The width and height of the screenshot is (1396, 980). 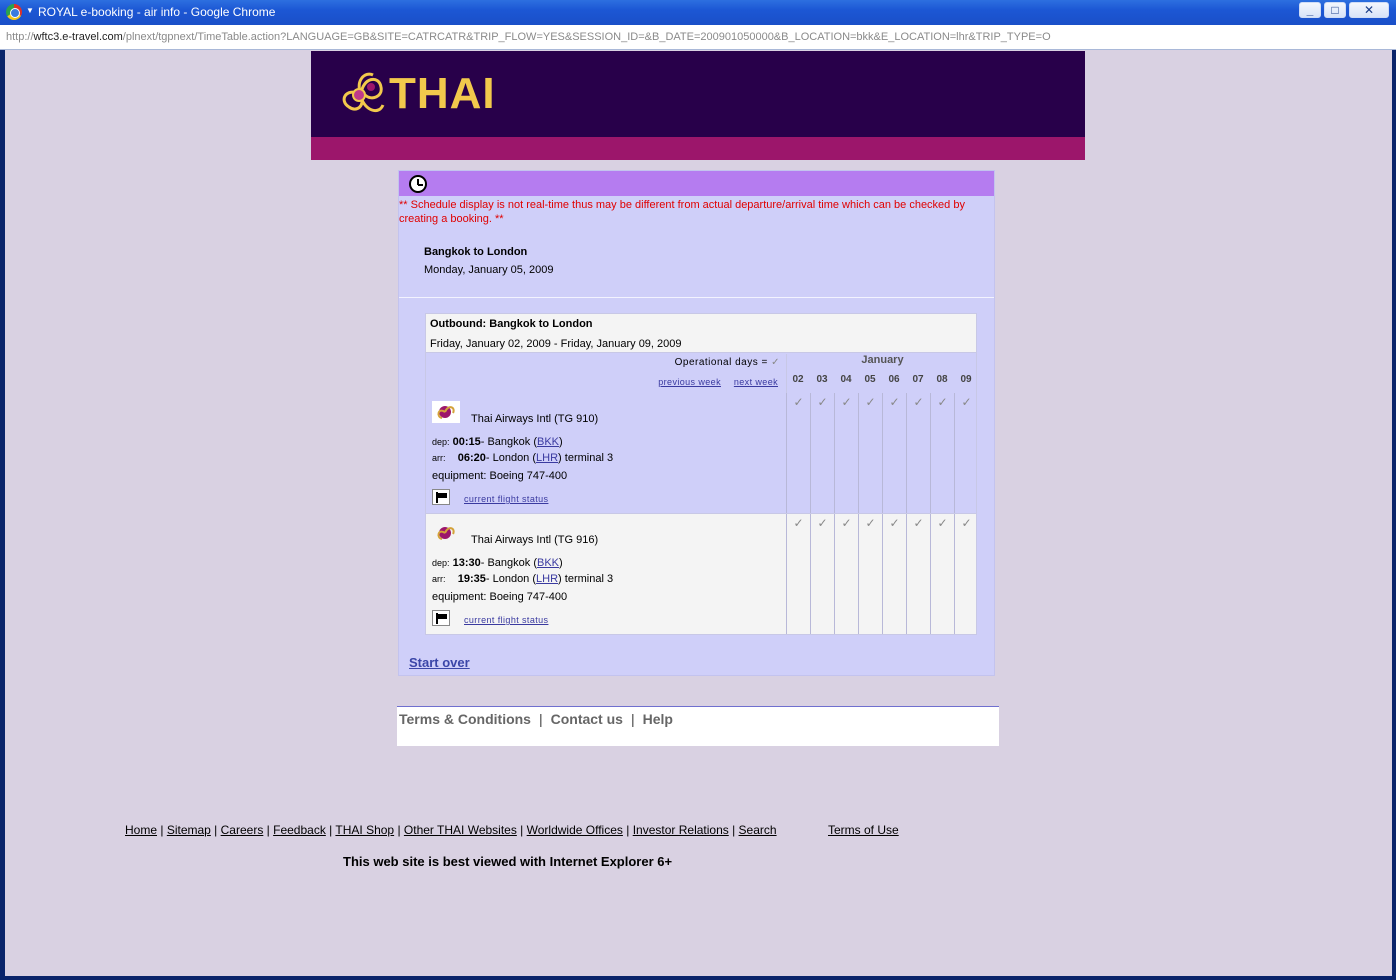 What do you see at coordinates (189, 830) in the screenshot?
I see `sitemap-link: Sitemap` at bounding box center [189, 830].